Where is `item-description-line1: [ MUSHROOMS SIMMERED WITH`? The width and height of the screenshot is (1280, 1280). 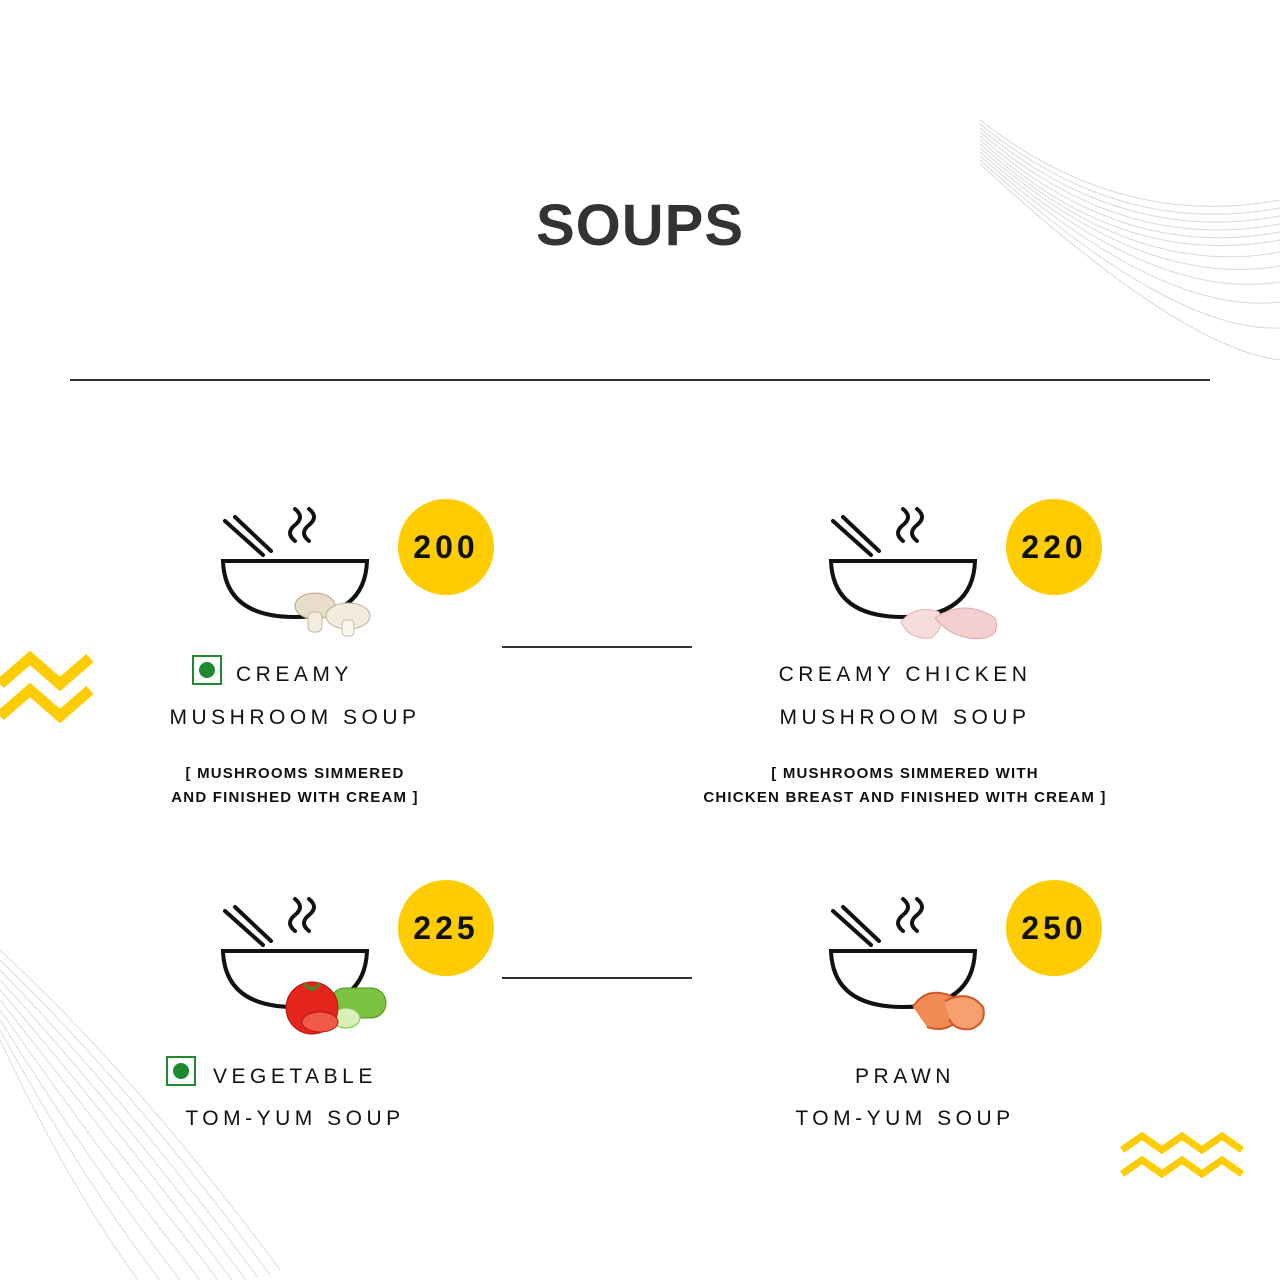 item-description-line1: [ MUSHROOMS SIMMERED WITH is located at coordinates (905, 773).